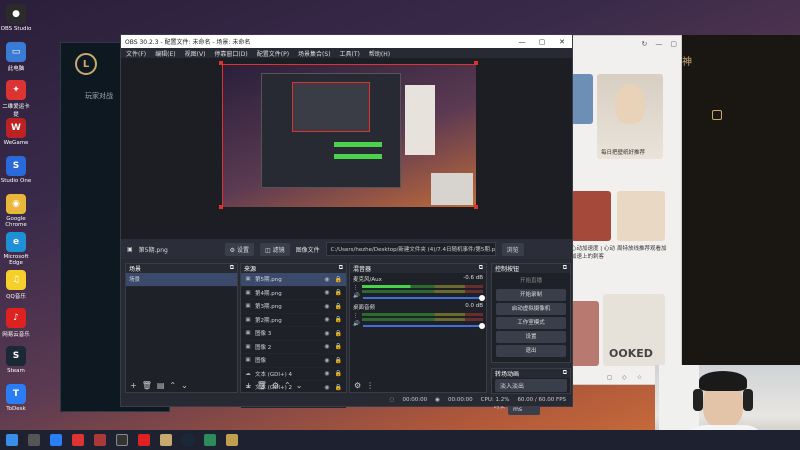 The image size is (800, 450). Describe the element at coordinates (195, 53) in the screenshot. I see `menu-item: 视图(V)` at that location.